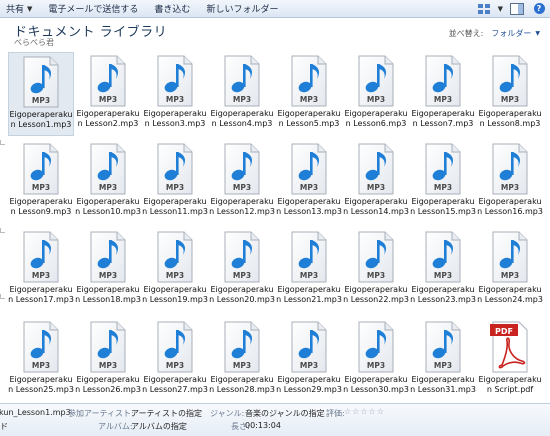  I want to click on file-item: MP3 Eigoperaperakun Lesson18.mp3, so click(108, 270).